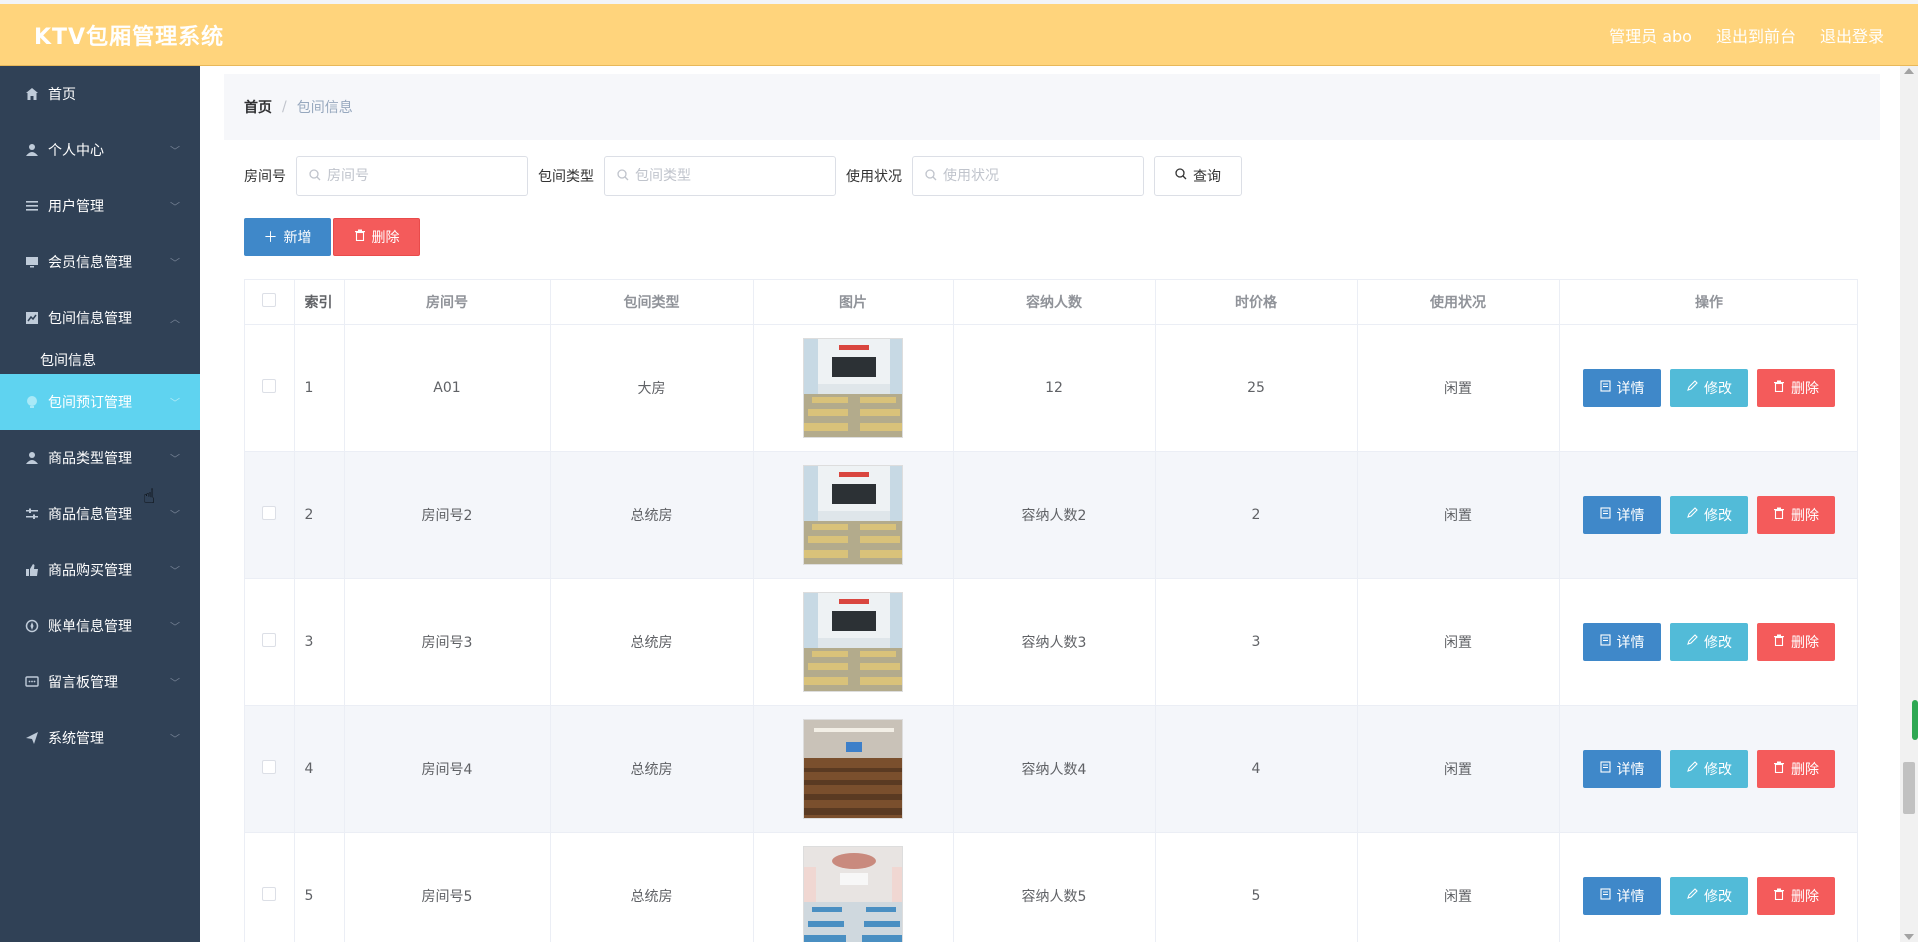  I want to click on query-button: 查询, so click(1198, 176).